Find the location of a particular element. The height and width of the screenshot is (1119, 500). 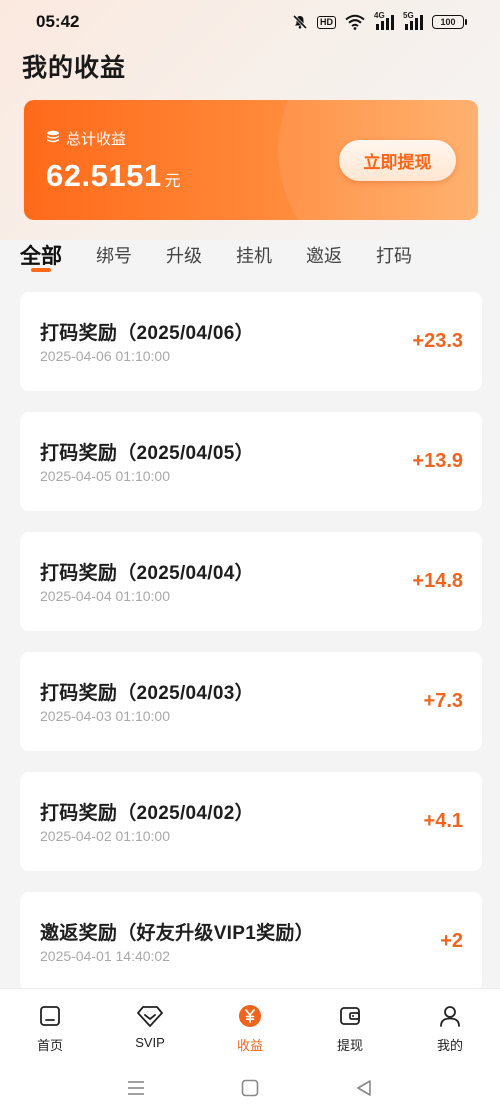

status-icons: HD 4G 5G 100 is located at coordinates (379, 20).